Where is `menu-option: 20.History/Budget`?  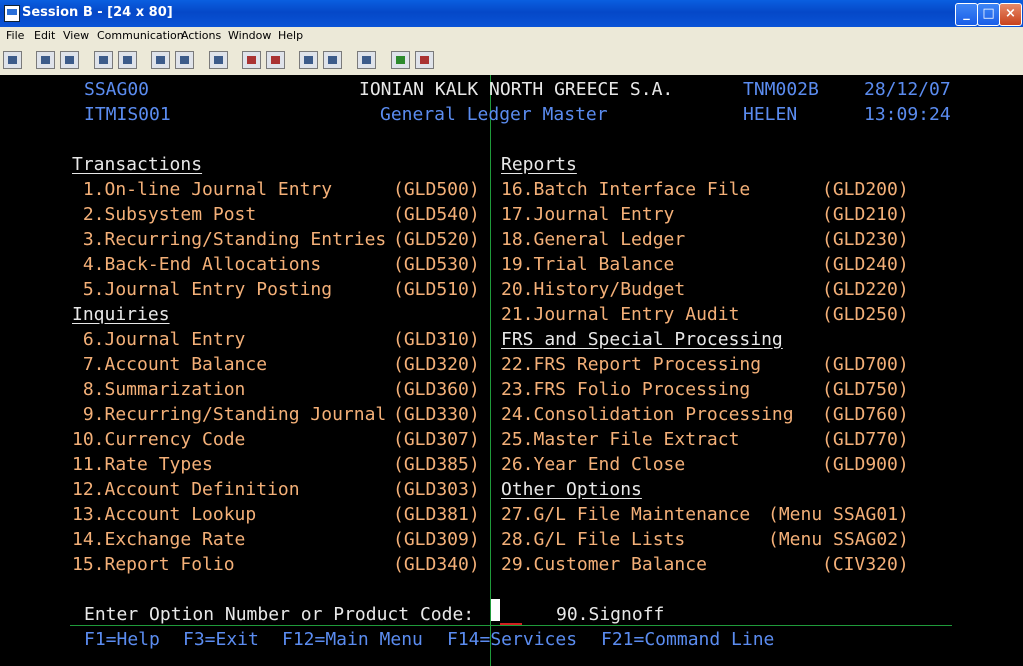
menu-option: 20.History/Budget is located at coordinates (593, 289).